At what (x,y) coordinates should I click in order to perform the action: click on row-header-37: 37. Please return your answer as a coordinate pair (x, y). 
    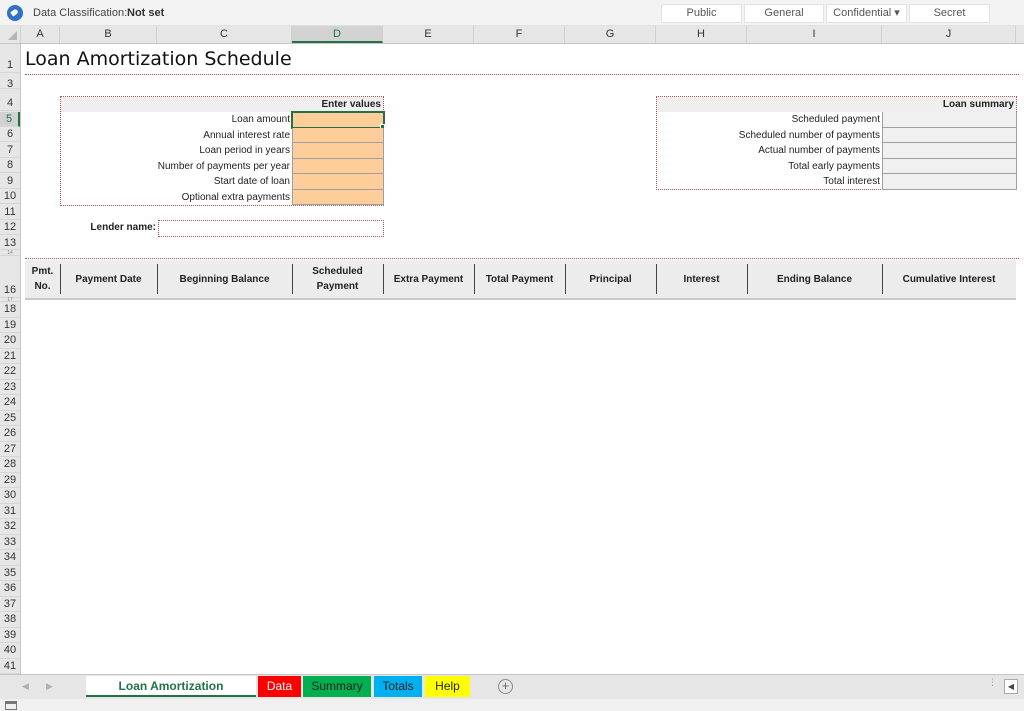
    Looking at the image, I should click on (10, 604).